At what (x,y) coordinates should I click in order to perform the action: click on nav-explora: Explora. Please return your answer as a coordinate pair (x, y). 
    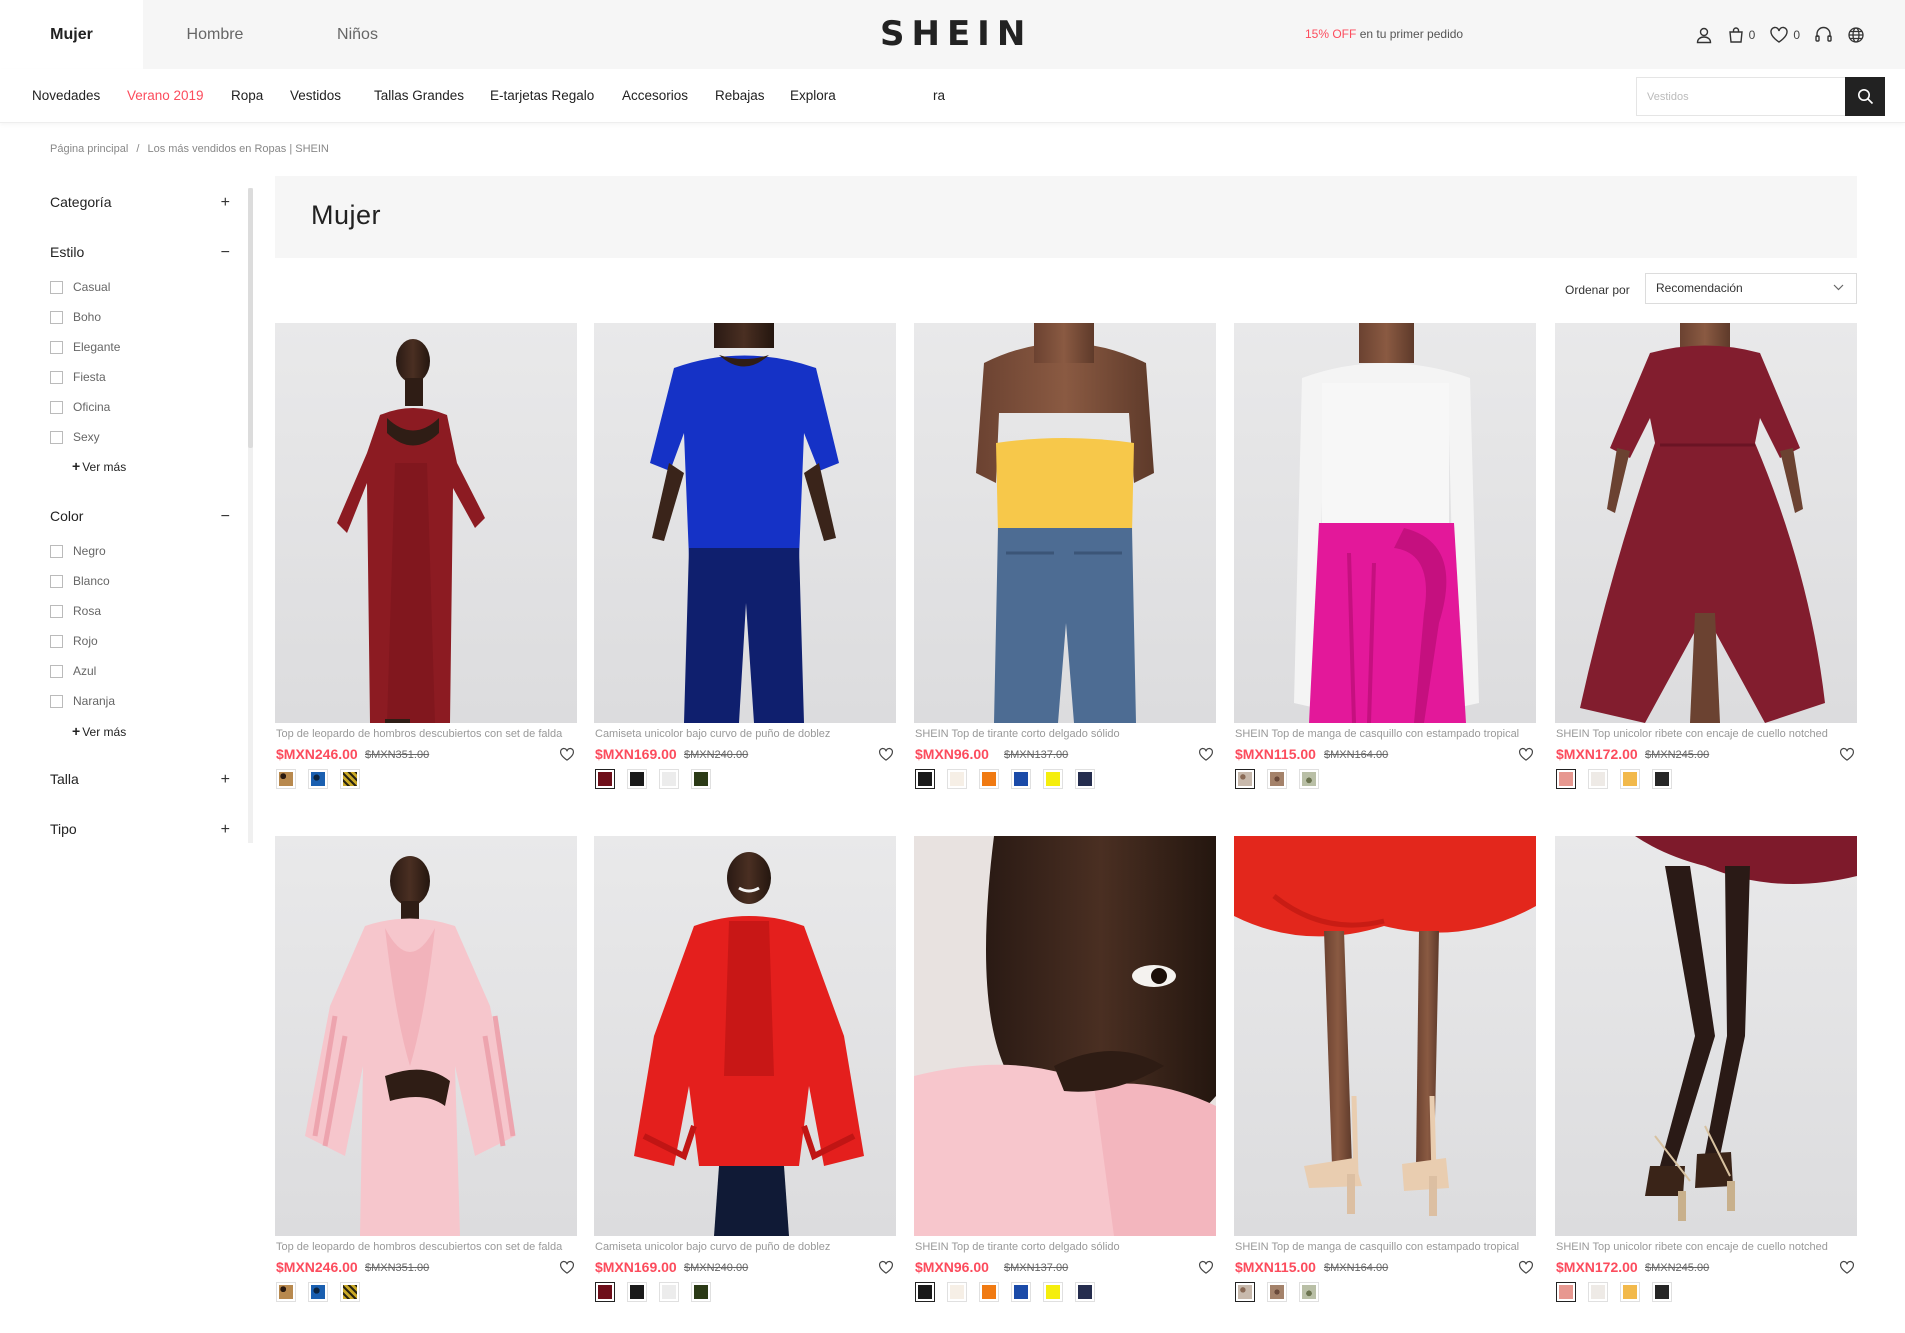
    Looking at the image, I should click on (813, 96).